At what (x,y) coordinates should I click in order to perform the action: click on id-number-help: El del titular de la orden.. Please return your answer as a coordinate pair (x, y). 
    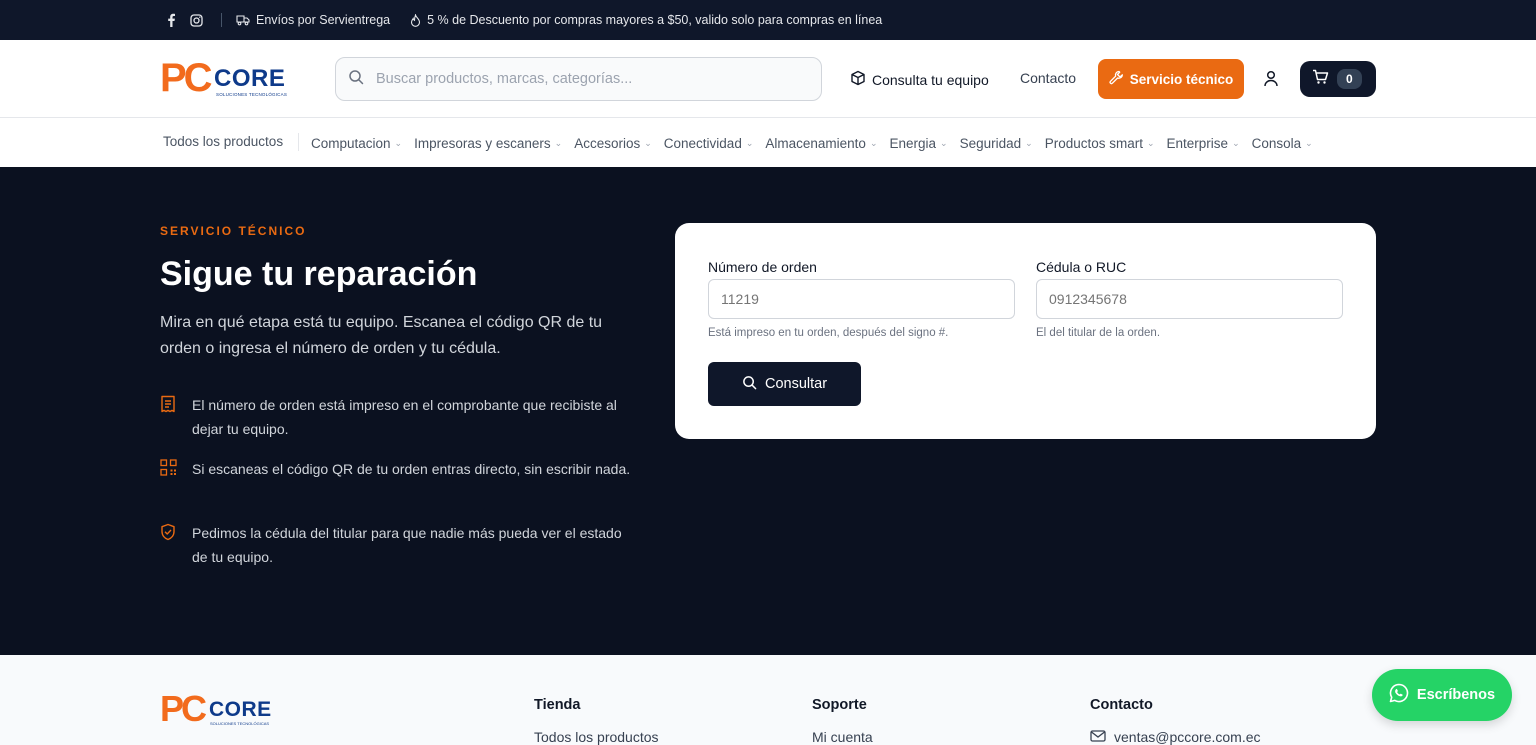
    Looking at the image, I should click on (1098, 333).